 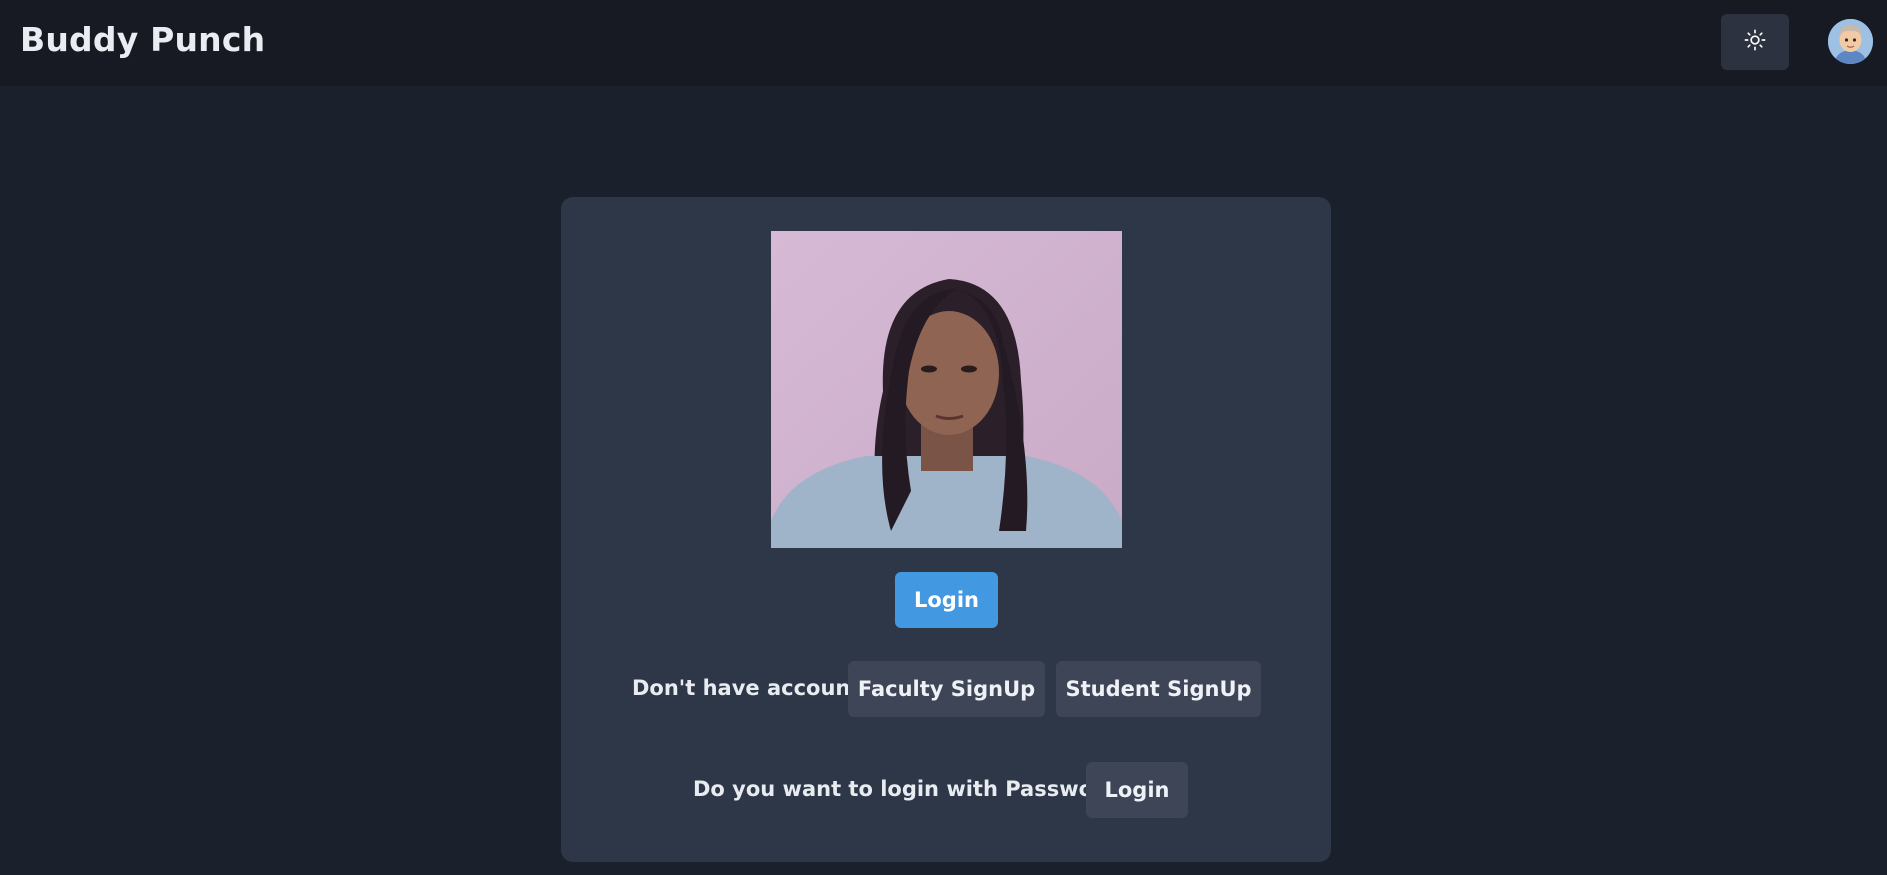 I want to click on no-account-text: Don't have account?, so click(x=752, y=688).